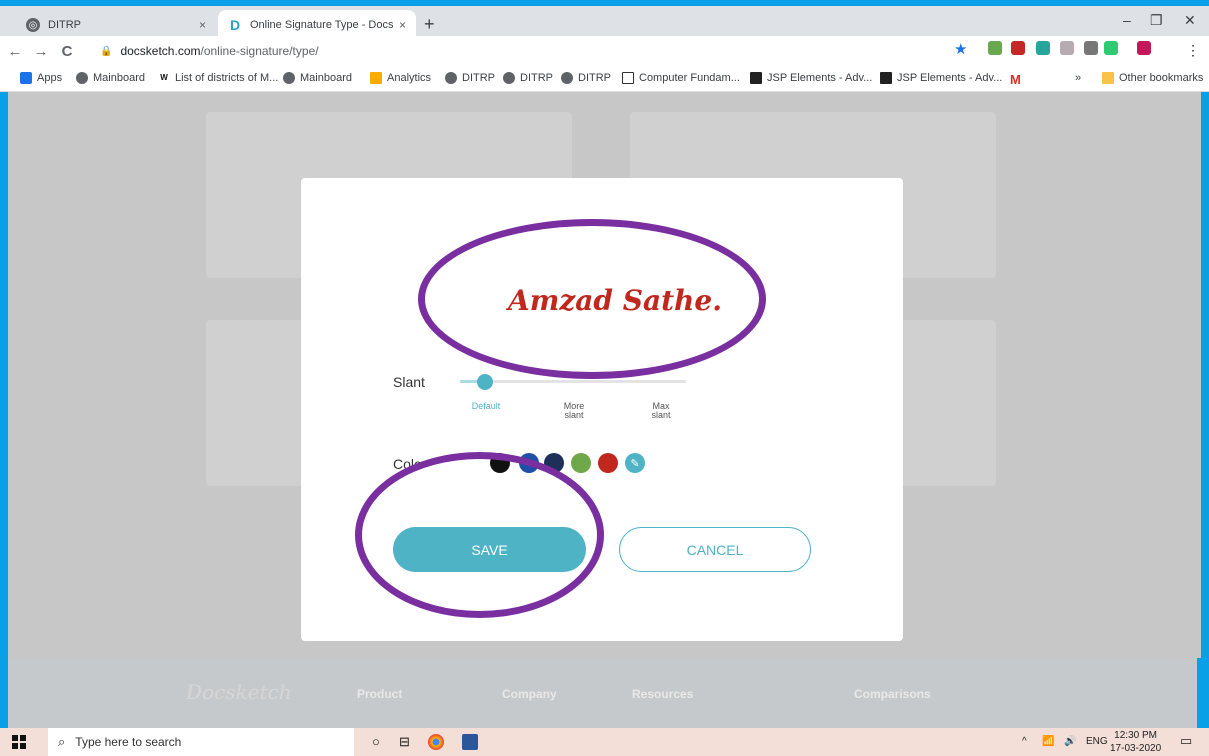 The width and height of the screenshot is (1209, 756). I want to click on volume-icon: 🔊, so click(1070, 741).